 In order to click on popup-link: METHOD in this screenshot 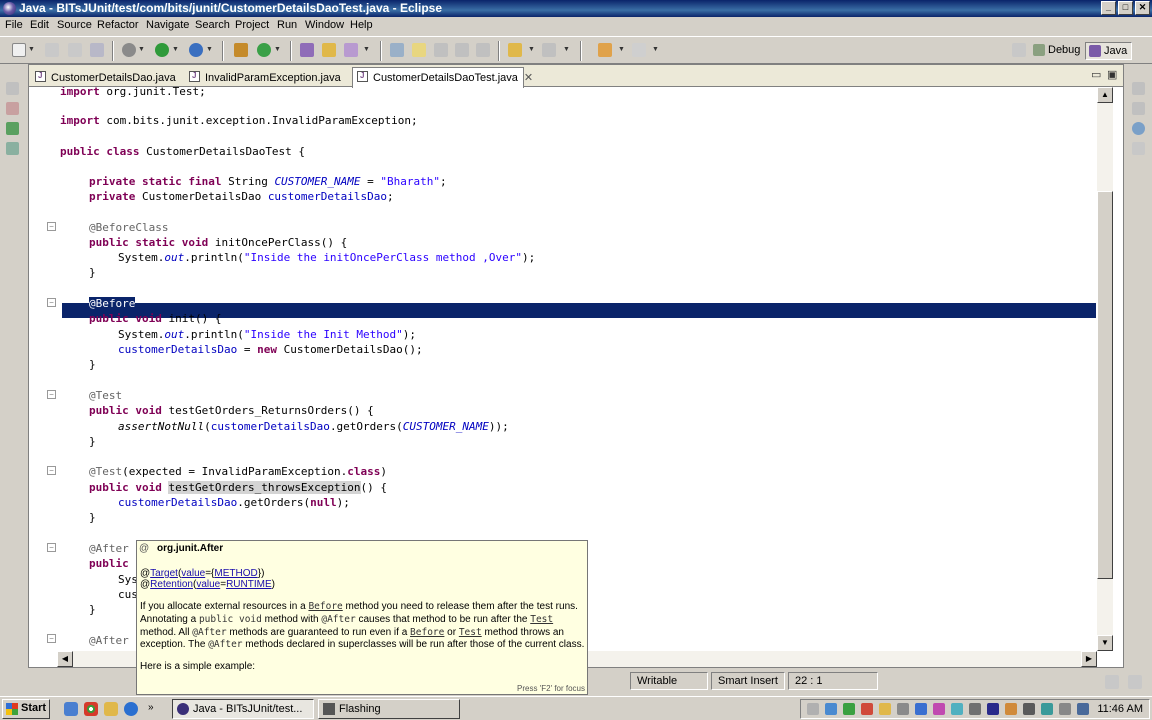, I will do `click(235, 573)`.